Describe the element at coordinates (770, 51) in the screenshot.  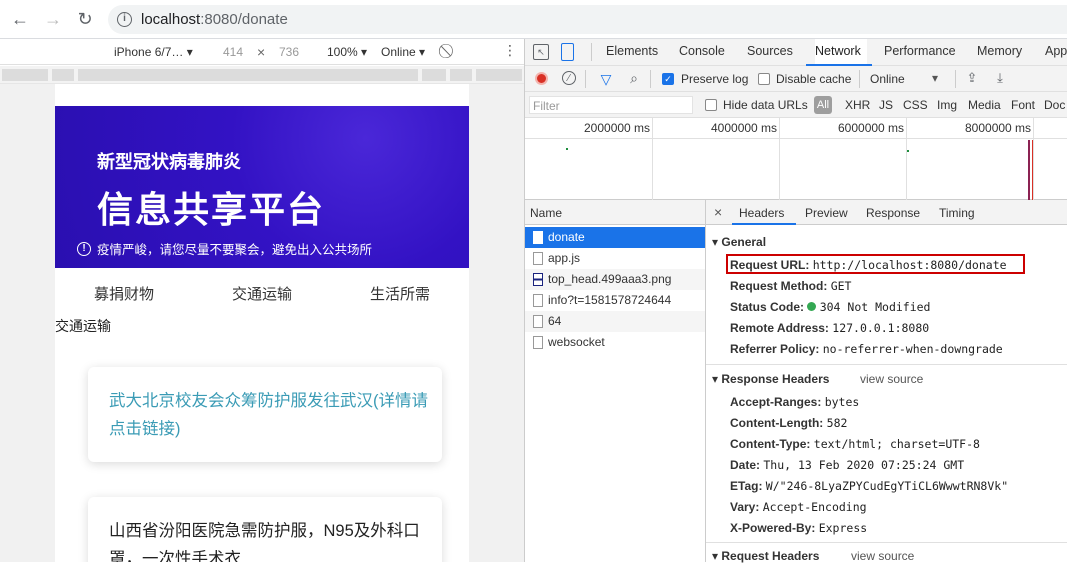
I see `tab-sources: Sources` at that location.